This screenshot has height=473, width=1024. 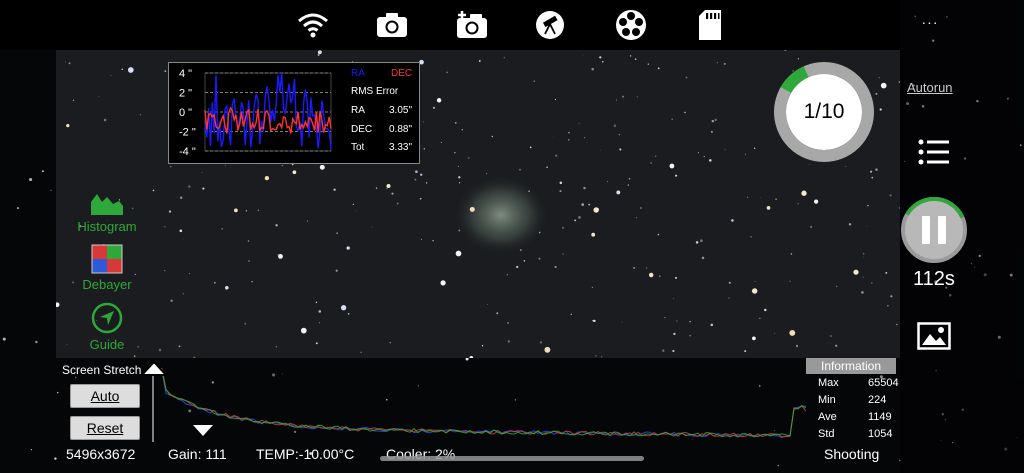 I want to click on filter-wheel-icon, so click(x=631, y=25).